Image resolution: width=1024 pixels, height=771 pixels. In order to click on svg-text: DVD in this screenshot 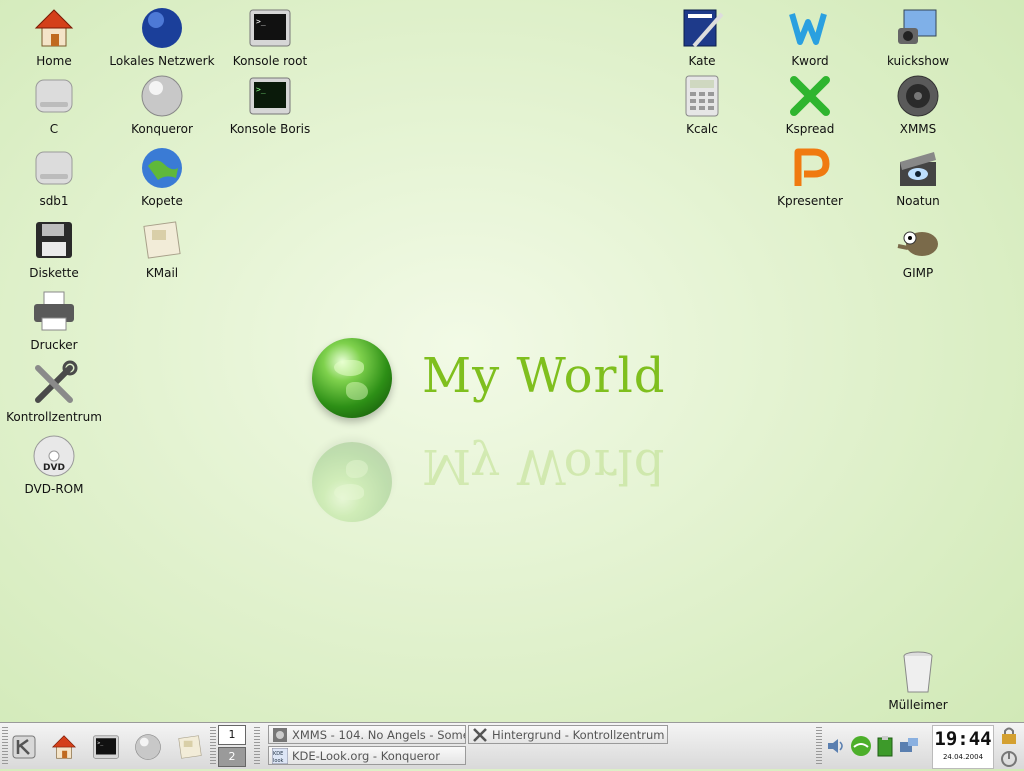, I will do `click(54, 468)`.